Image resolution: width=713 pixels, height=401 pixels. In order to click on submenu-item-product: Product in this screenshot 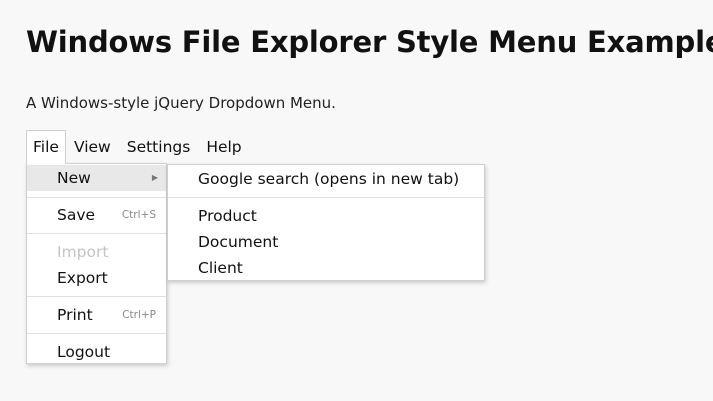, I will do `click(326, 216)`.